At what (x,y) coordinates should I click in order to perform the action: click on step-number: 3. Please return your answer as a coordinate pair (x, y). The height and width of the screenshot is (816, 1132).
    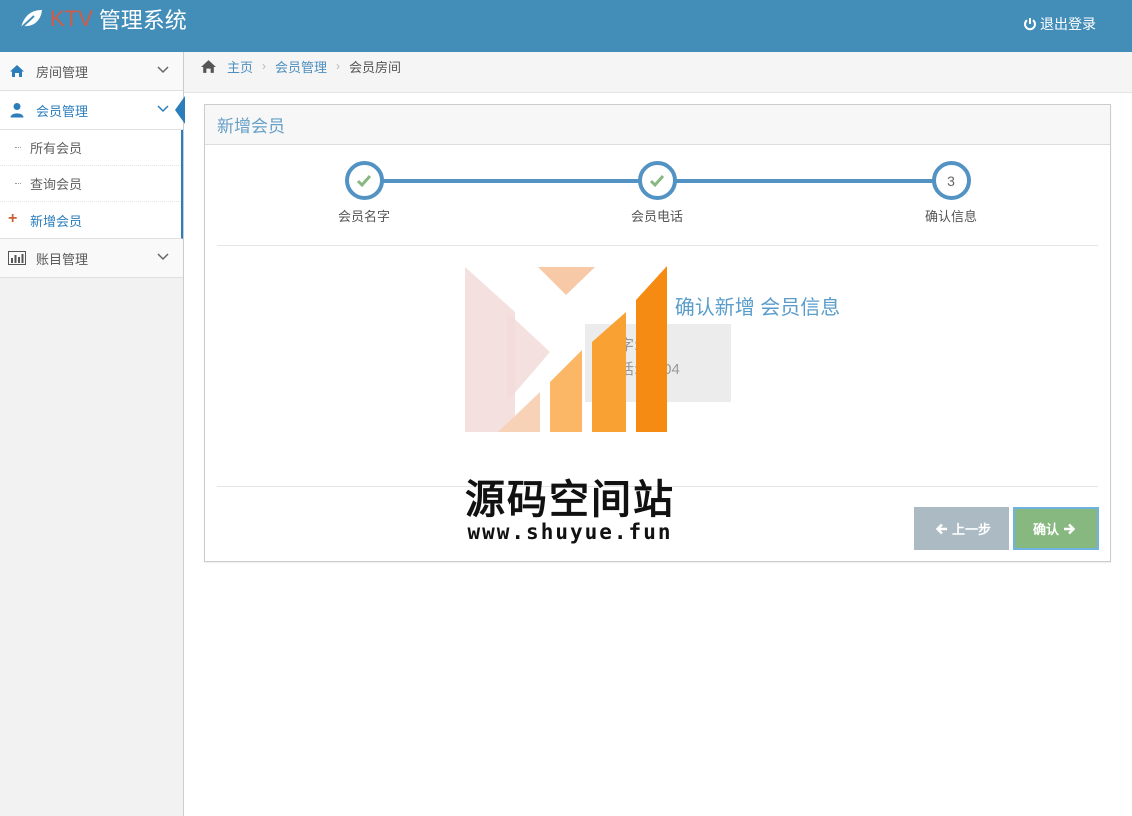
    Looking at the image, I should click on (951, 180).